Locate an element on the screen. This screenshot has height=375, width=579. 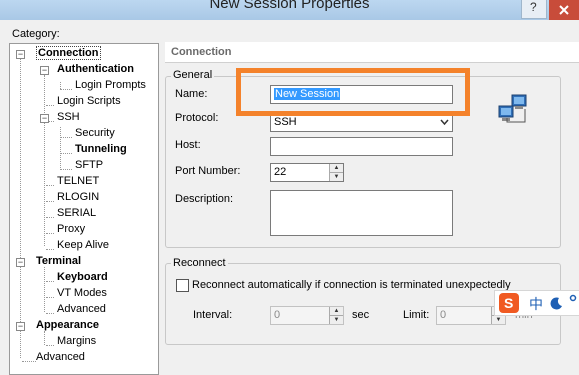
tree-item-security: Security is located at coordinates (95, 133).